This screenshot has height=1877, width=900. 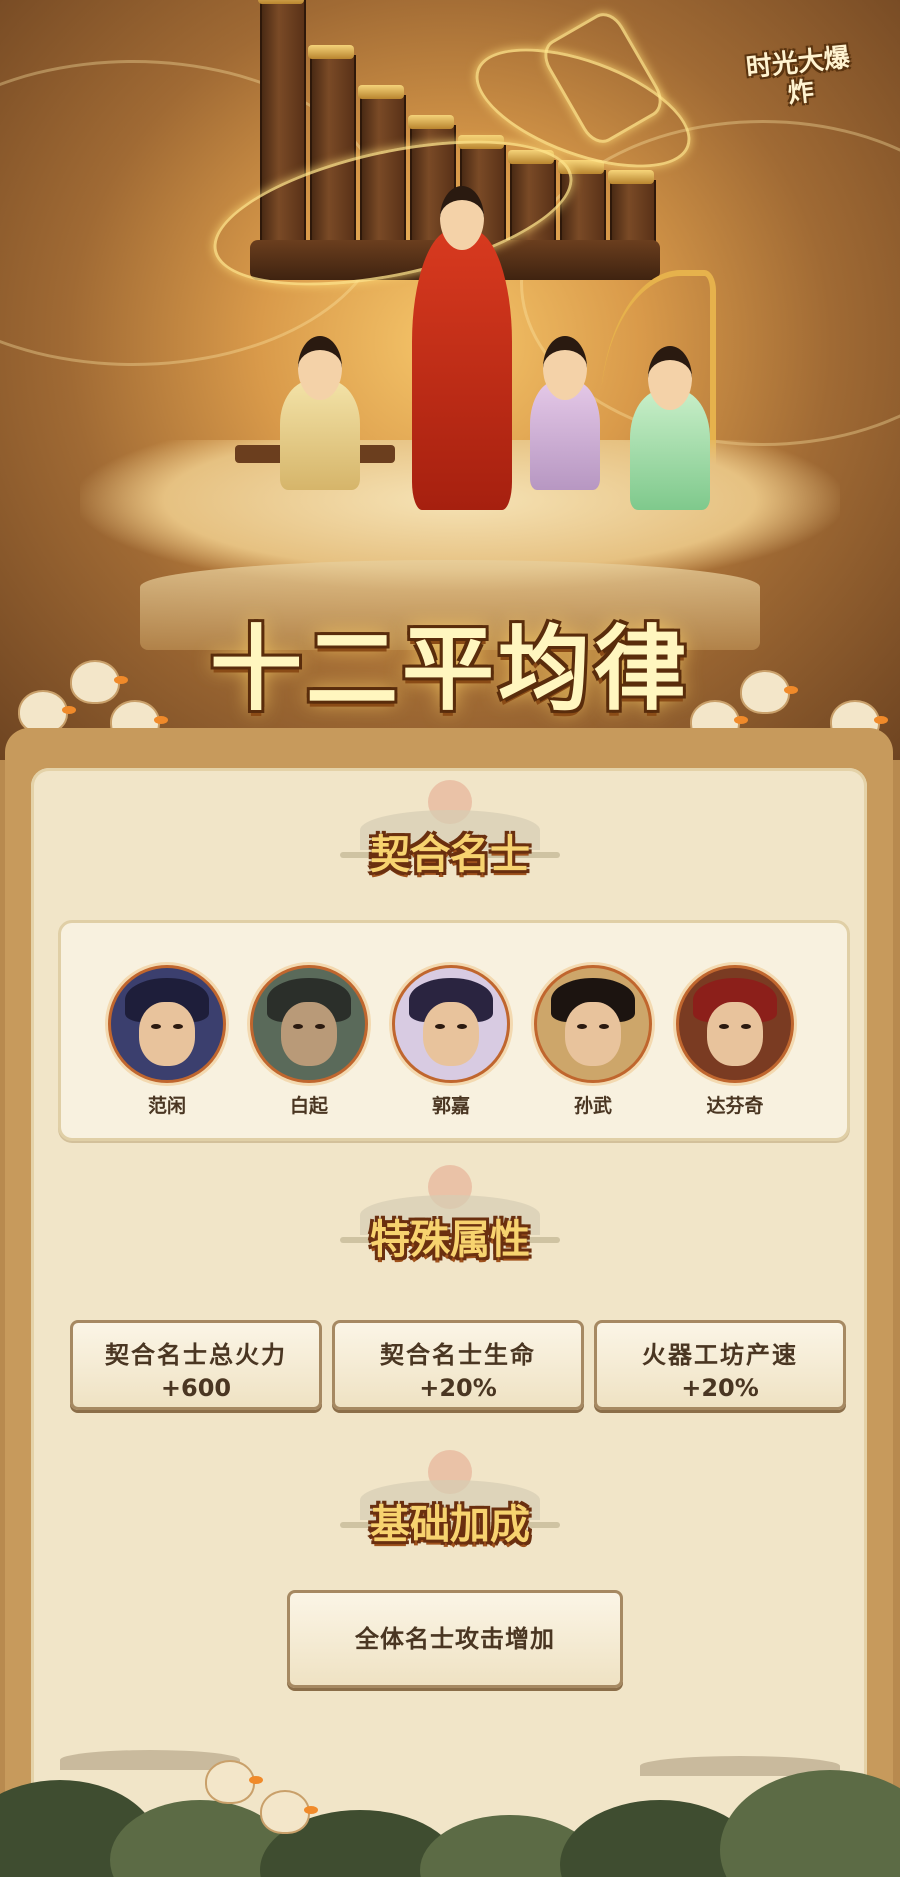 I want to click on bush, so click(x=810, y=1823).